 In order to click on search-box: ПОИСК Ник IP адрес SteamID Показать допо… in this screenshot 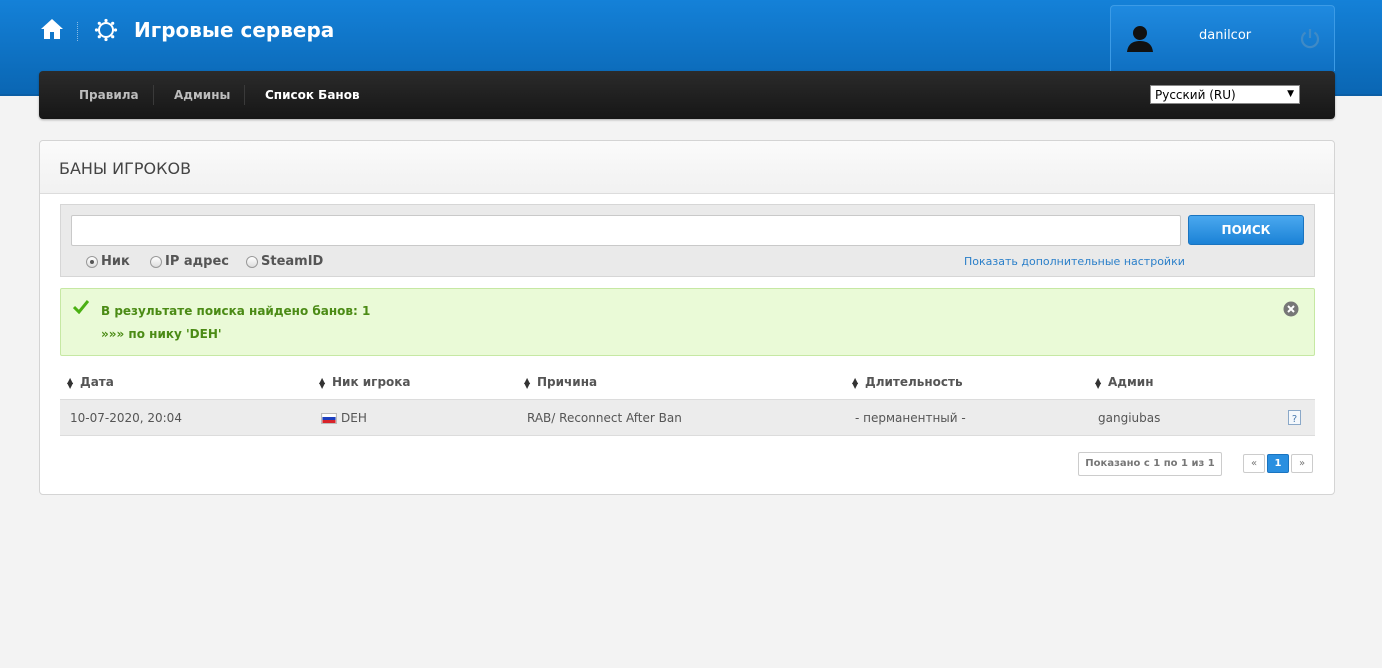, I will do `click(687, 240)`.